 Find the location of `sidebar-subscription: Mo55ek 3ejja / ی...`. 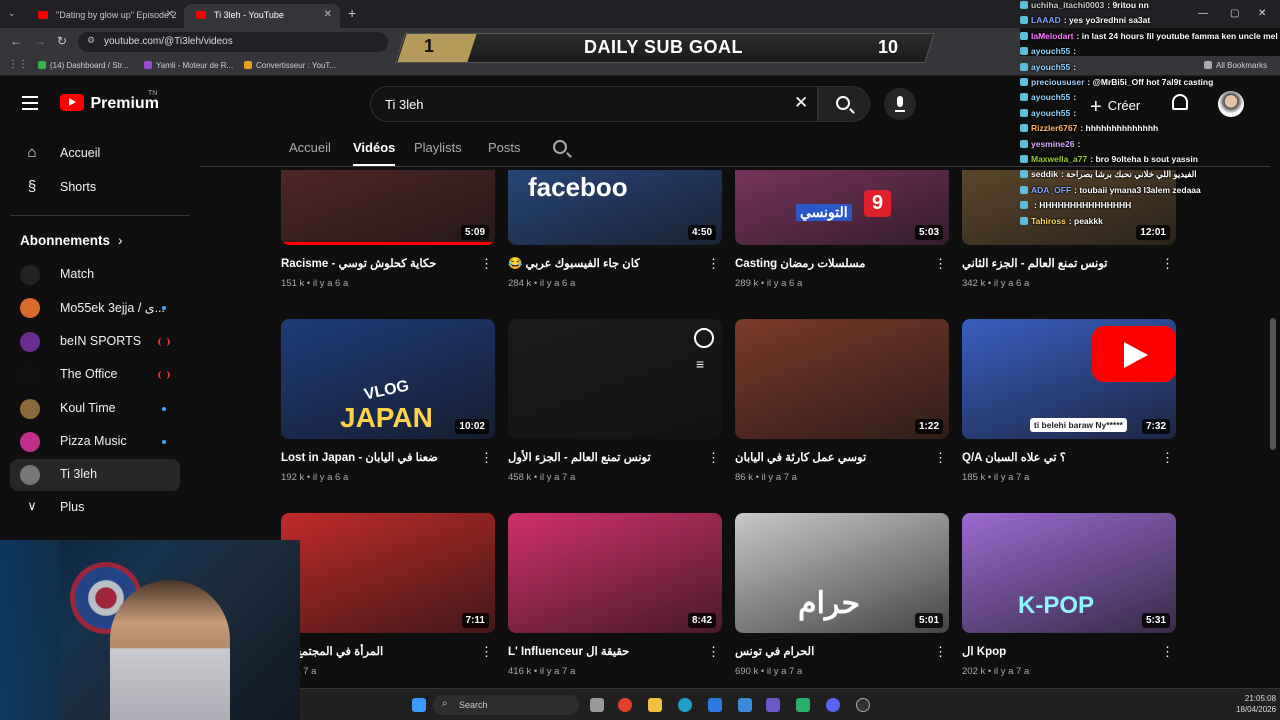

sidebar-subscription: Mo55ek 3ejja / ی... is located at coordinates (95, 308).